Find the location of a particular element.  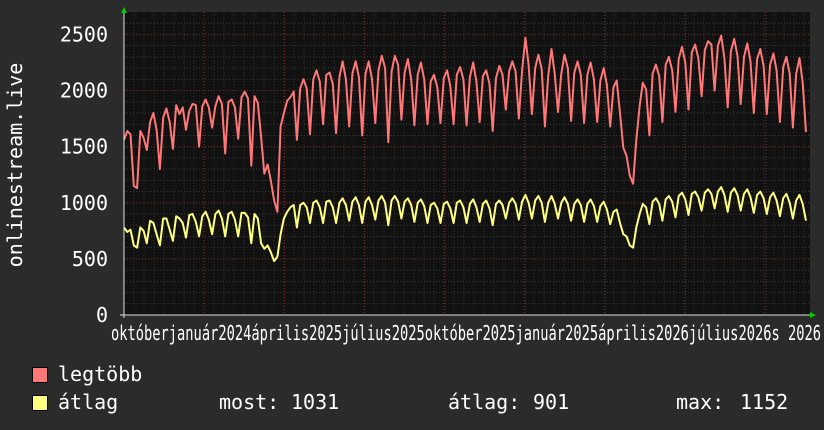

y-axis-label: onlinestream.live is located at coordinates (15, 165).